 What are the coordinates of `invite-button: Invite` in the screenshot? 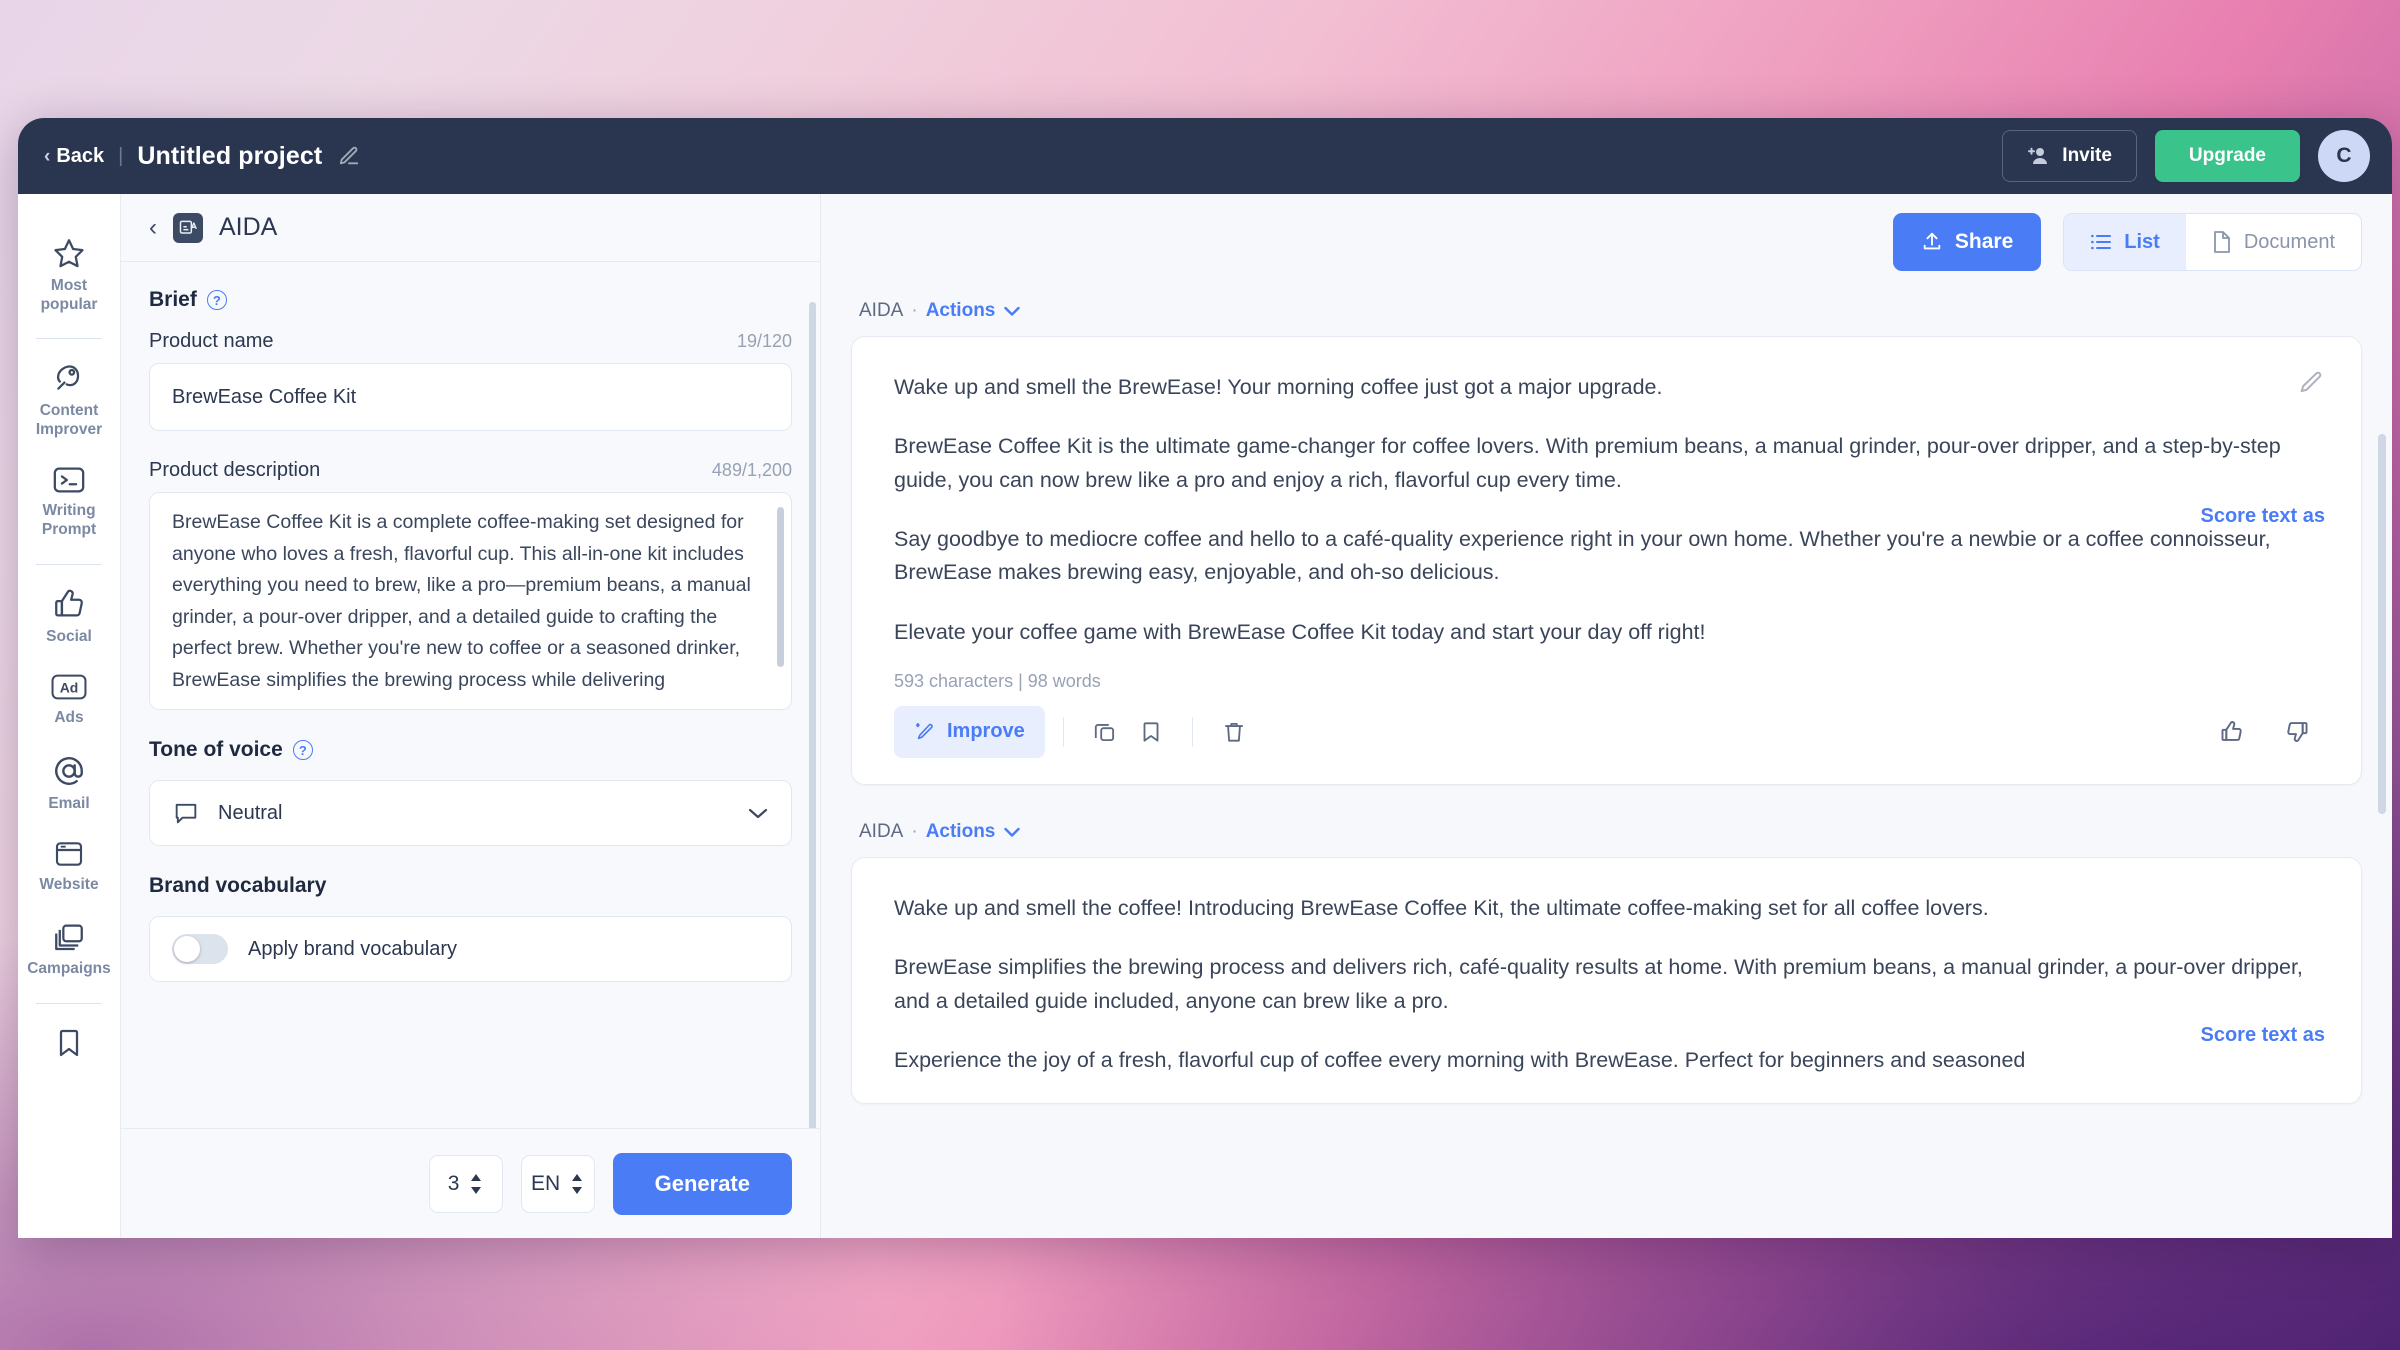 It's located at (2069, 156).